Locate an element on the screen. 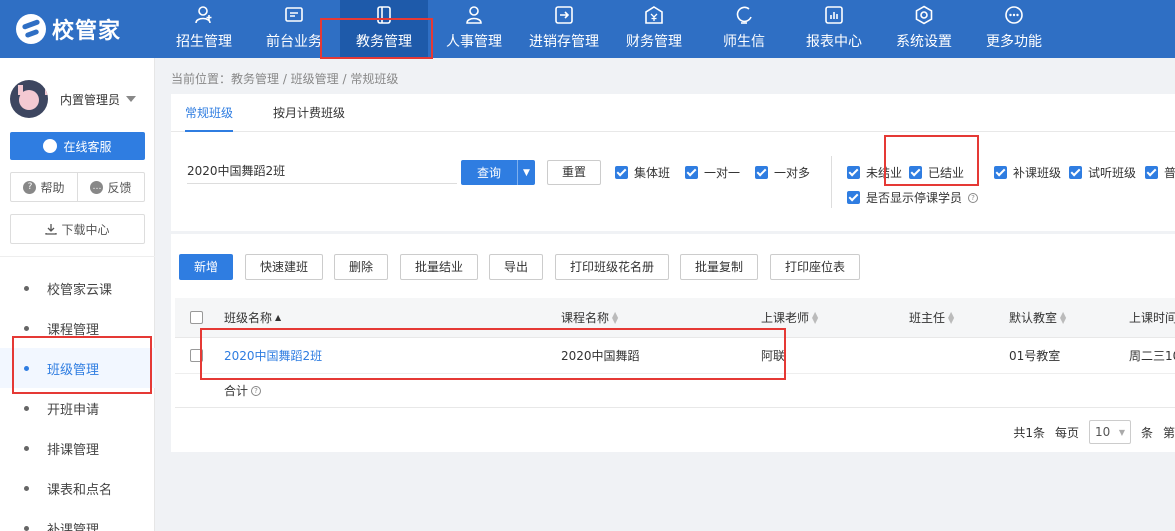 This screenshot has width=1175, height=531. user-menu: 内置管理员 is located at coordinates (73, 99).